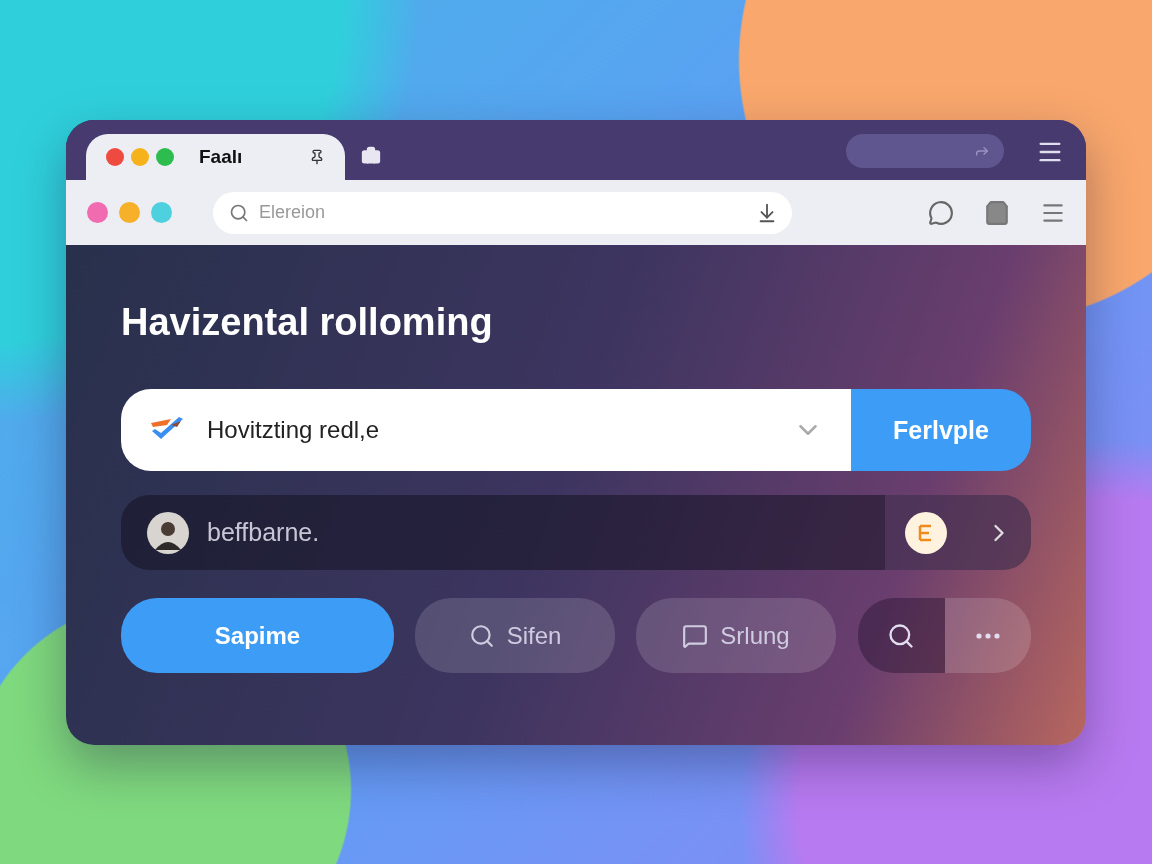  Describe the element at coordinates (987, 635) in the screenshot. I see `more-icon` at that location.